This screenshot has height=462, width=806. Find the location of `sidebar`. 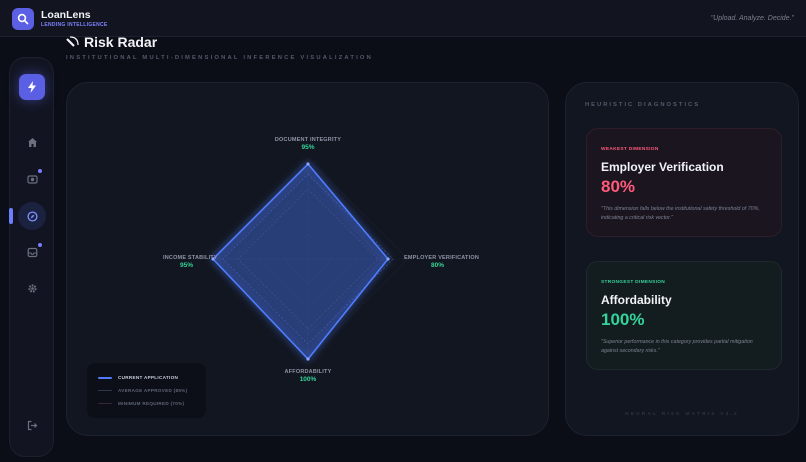

sidebar is located at coordinates (31, 257).